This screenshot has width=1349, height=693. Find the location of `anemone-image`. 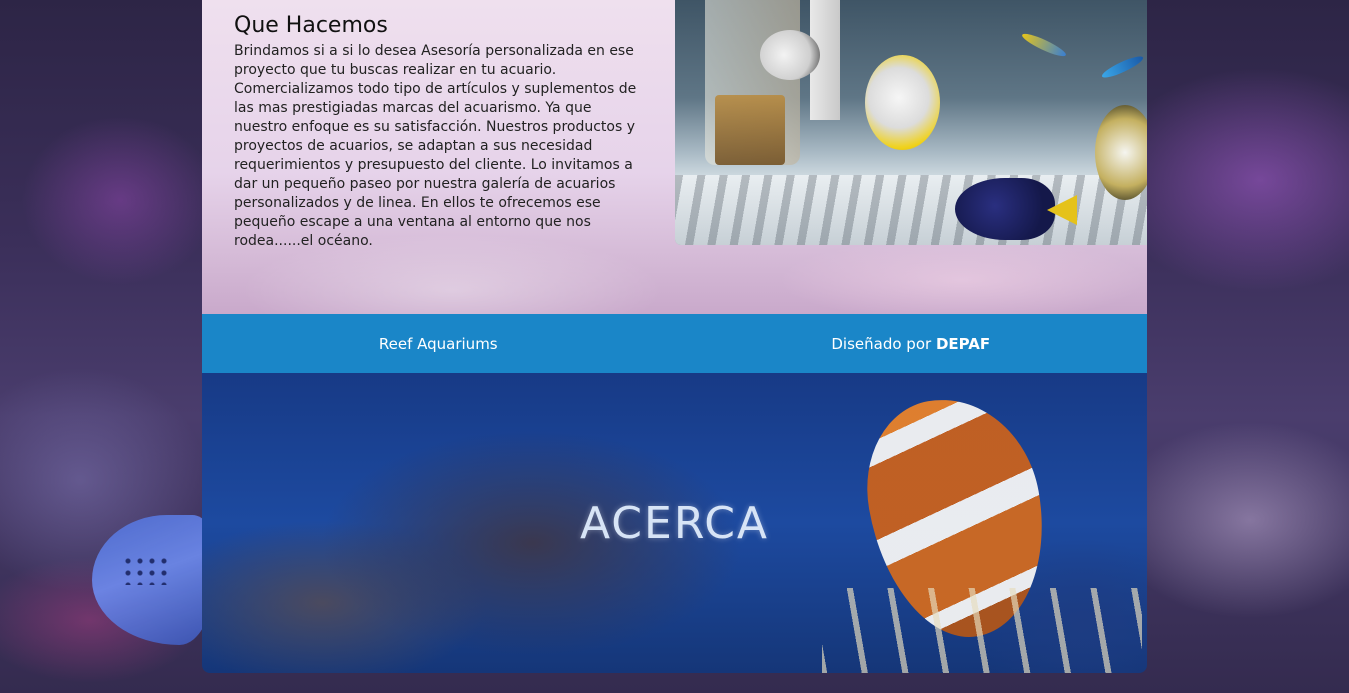

anemone-image is located at coordinates (982, 630).